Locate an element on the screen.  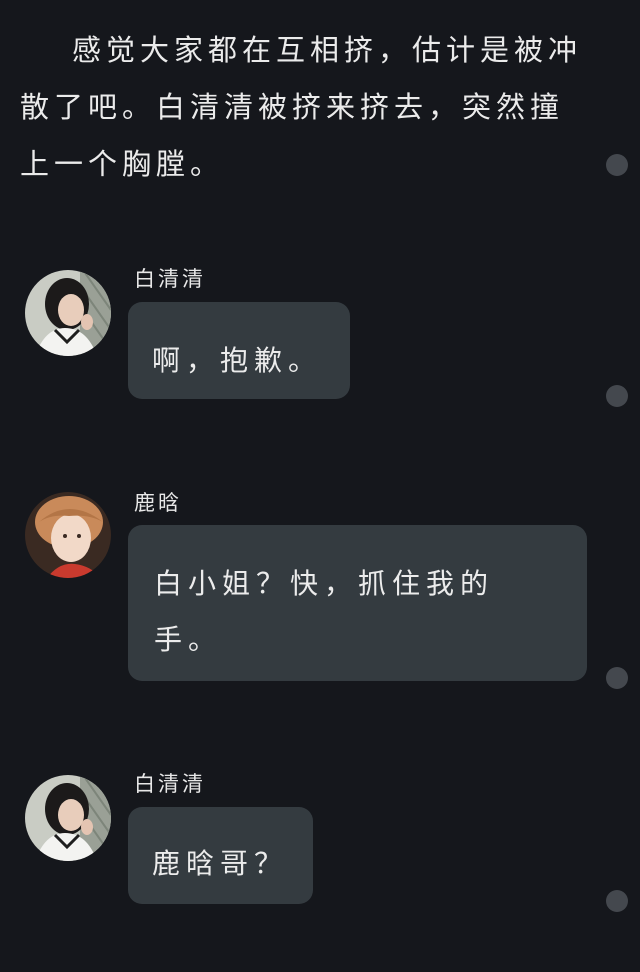
message-text: 白小姐？快，抓住我的手。 is located at coordinates (324, 611).